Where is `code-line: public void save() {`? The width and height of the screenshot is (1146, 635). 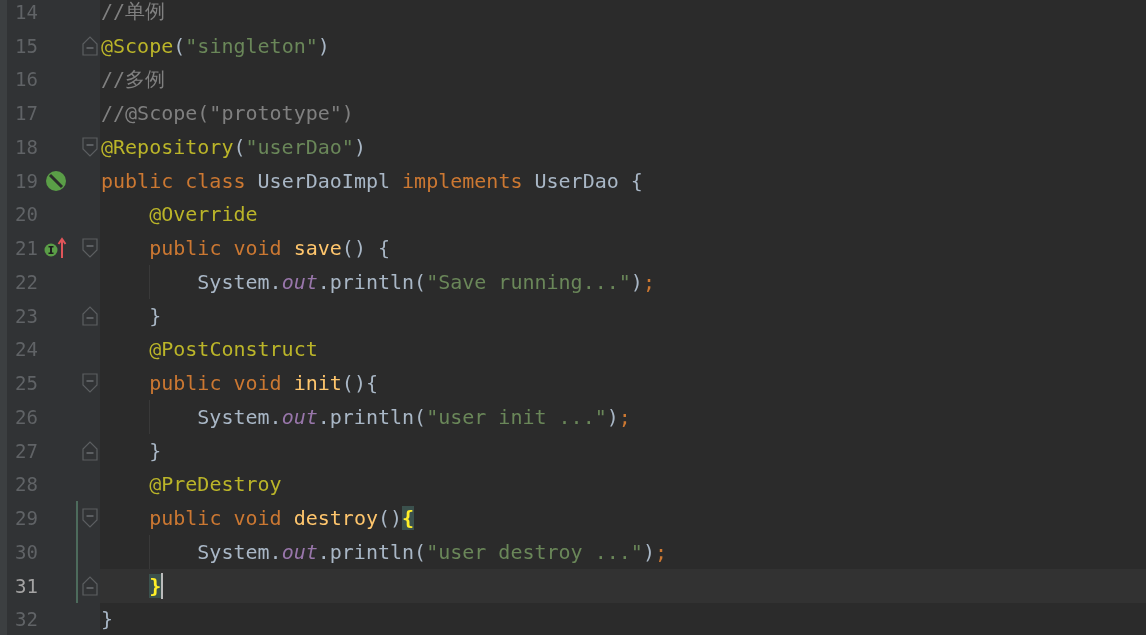
code-line: public void save() { is located at coordinates (269, 248).